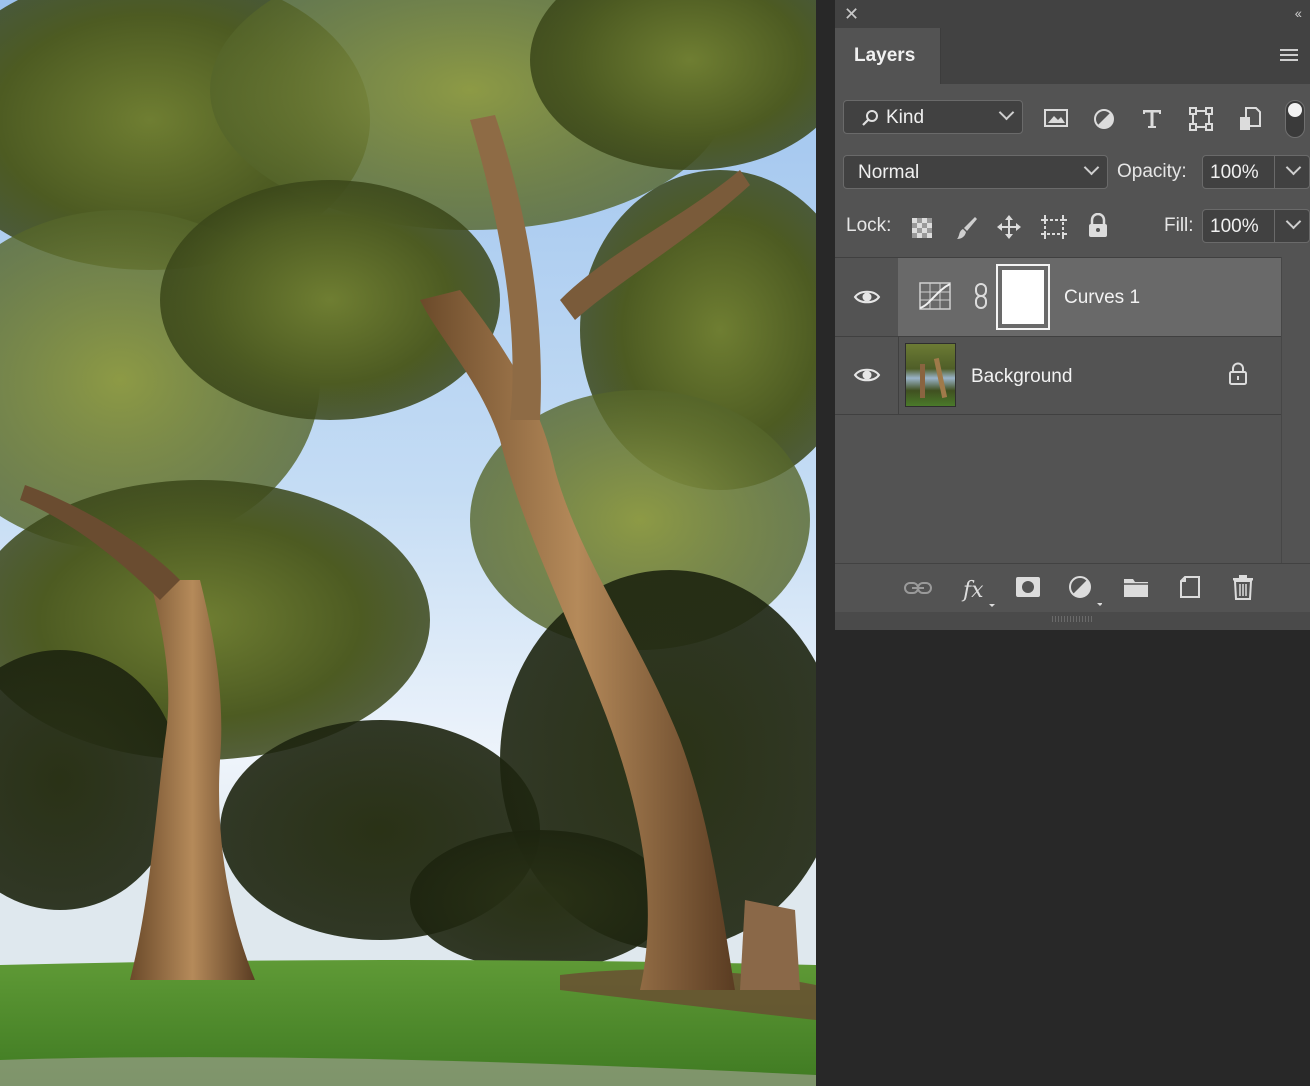  What do you see at coordinates (1072, 619) in the screenshot?
I see `resize-grip-icon` at bounding box center [1072, 619].